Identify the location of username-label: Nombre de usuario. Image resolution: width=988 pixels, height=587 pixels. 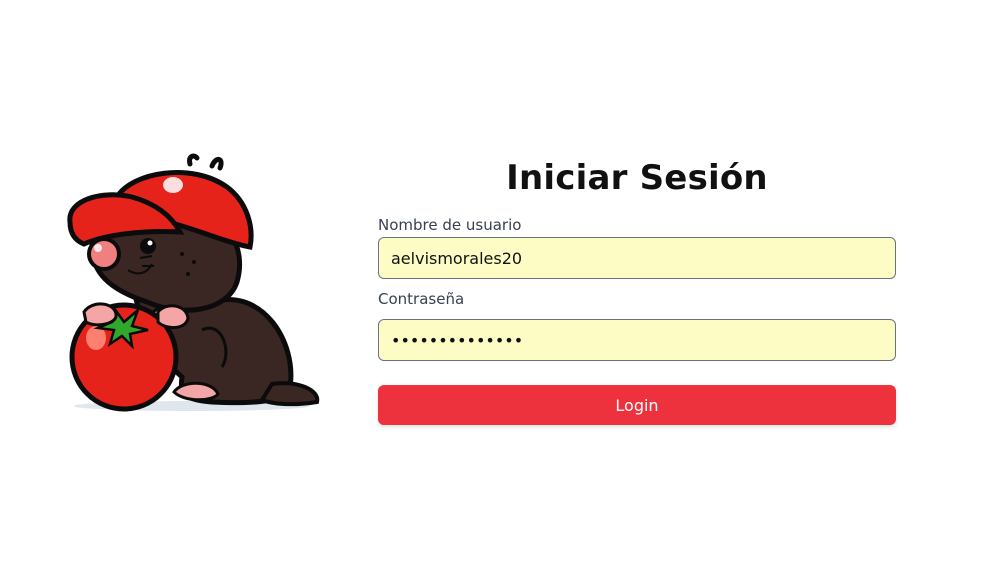
(450, 225).